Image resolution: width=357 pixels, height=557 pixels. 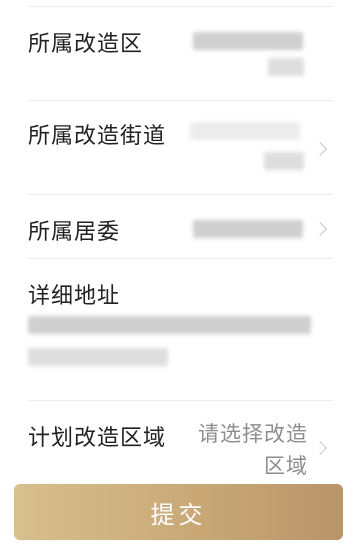 What do you see at coordinates (86, 44) in the screenshot?
I see `district-label: 所属改造区` at bounding box center [86, 44].